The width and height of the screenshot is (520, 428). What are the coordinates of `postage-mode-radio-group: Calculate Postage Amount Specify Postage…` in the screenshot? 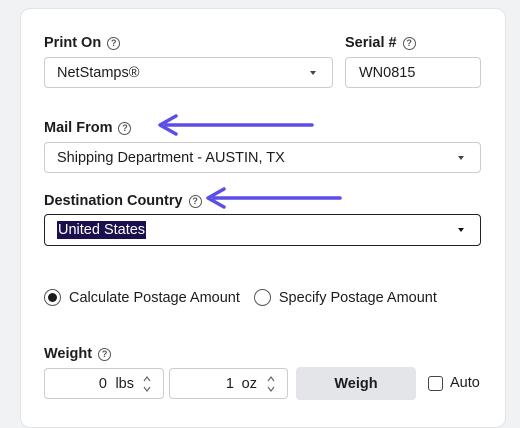 It's located at (240, 297).